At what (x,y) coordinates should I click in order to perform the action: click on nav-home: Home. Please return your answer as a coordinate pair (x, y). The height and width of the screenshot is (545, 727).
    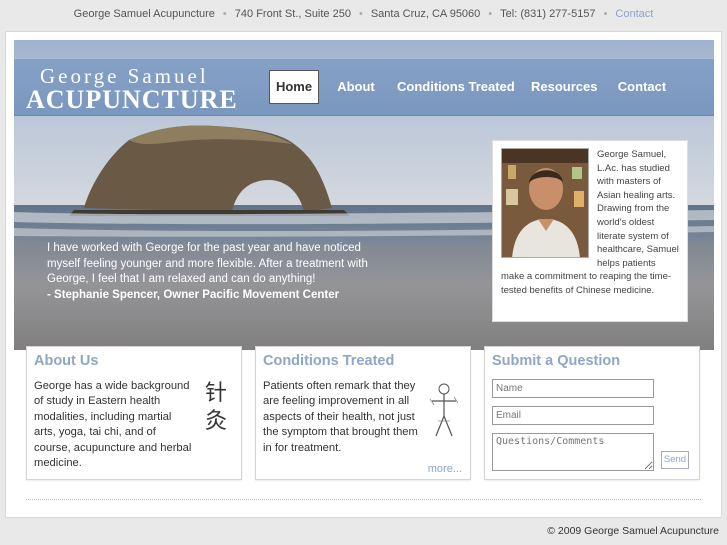
    Looking at the image, I should click on (294, 87).